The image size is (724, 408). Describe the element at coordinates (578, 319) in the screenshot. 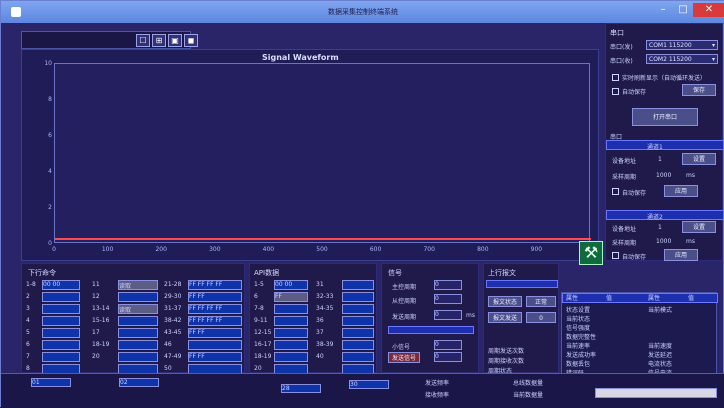

I see `table-cell: 当前状态` at that location.